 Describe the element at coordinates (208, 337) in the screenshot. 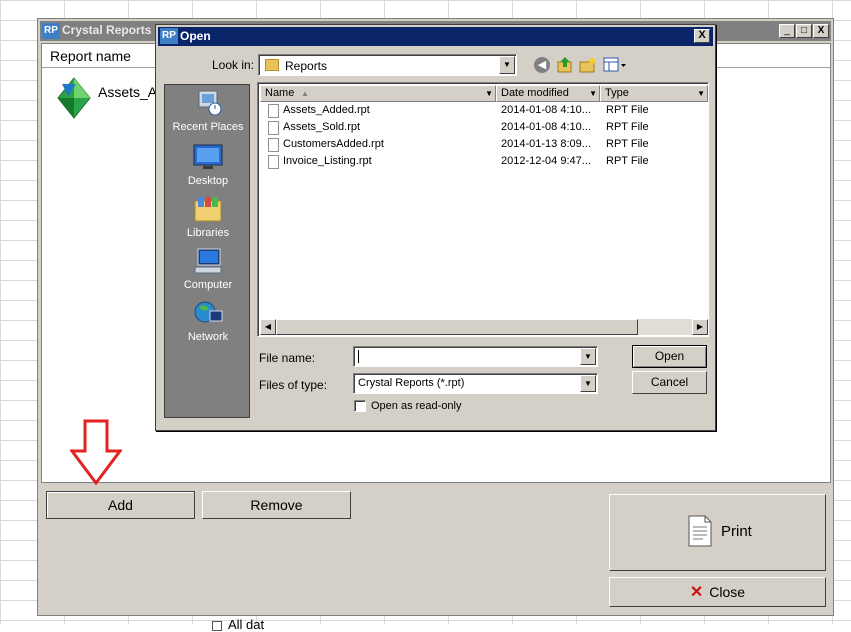

I see `place-label: Network` at that location.